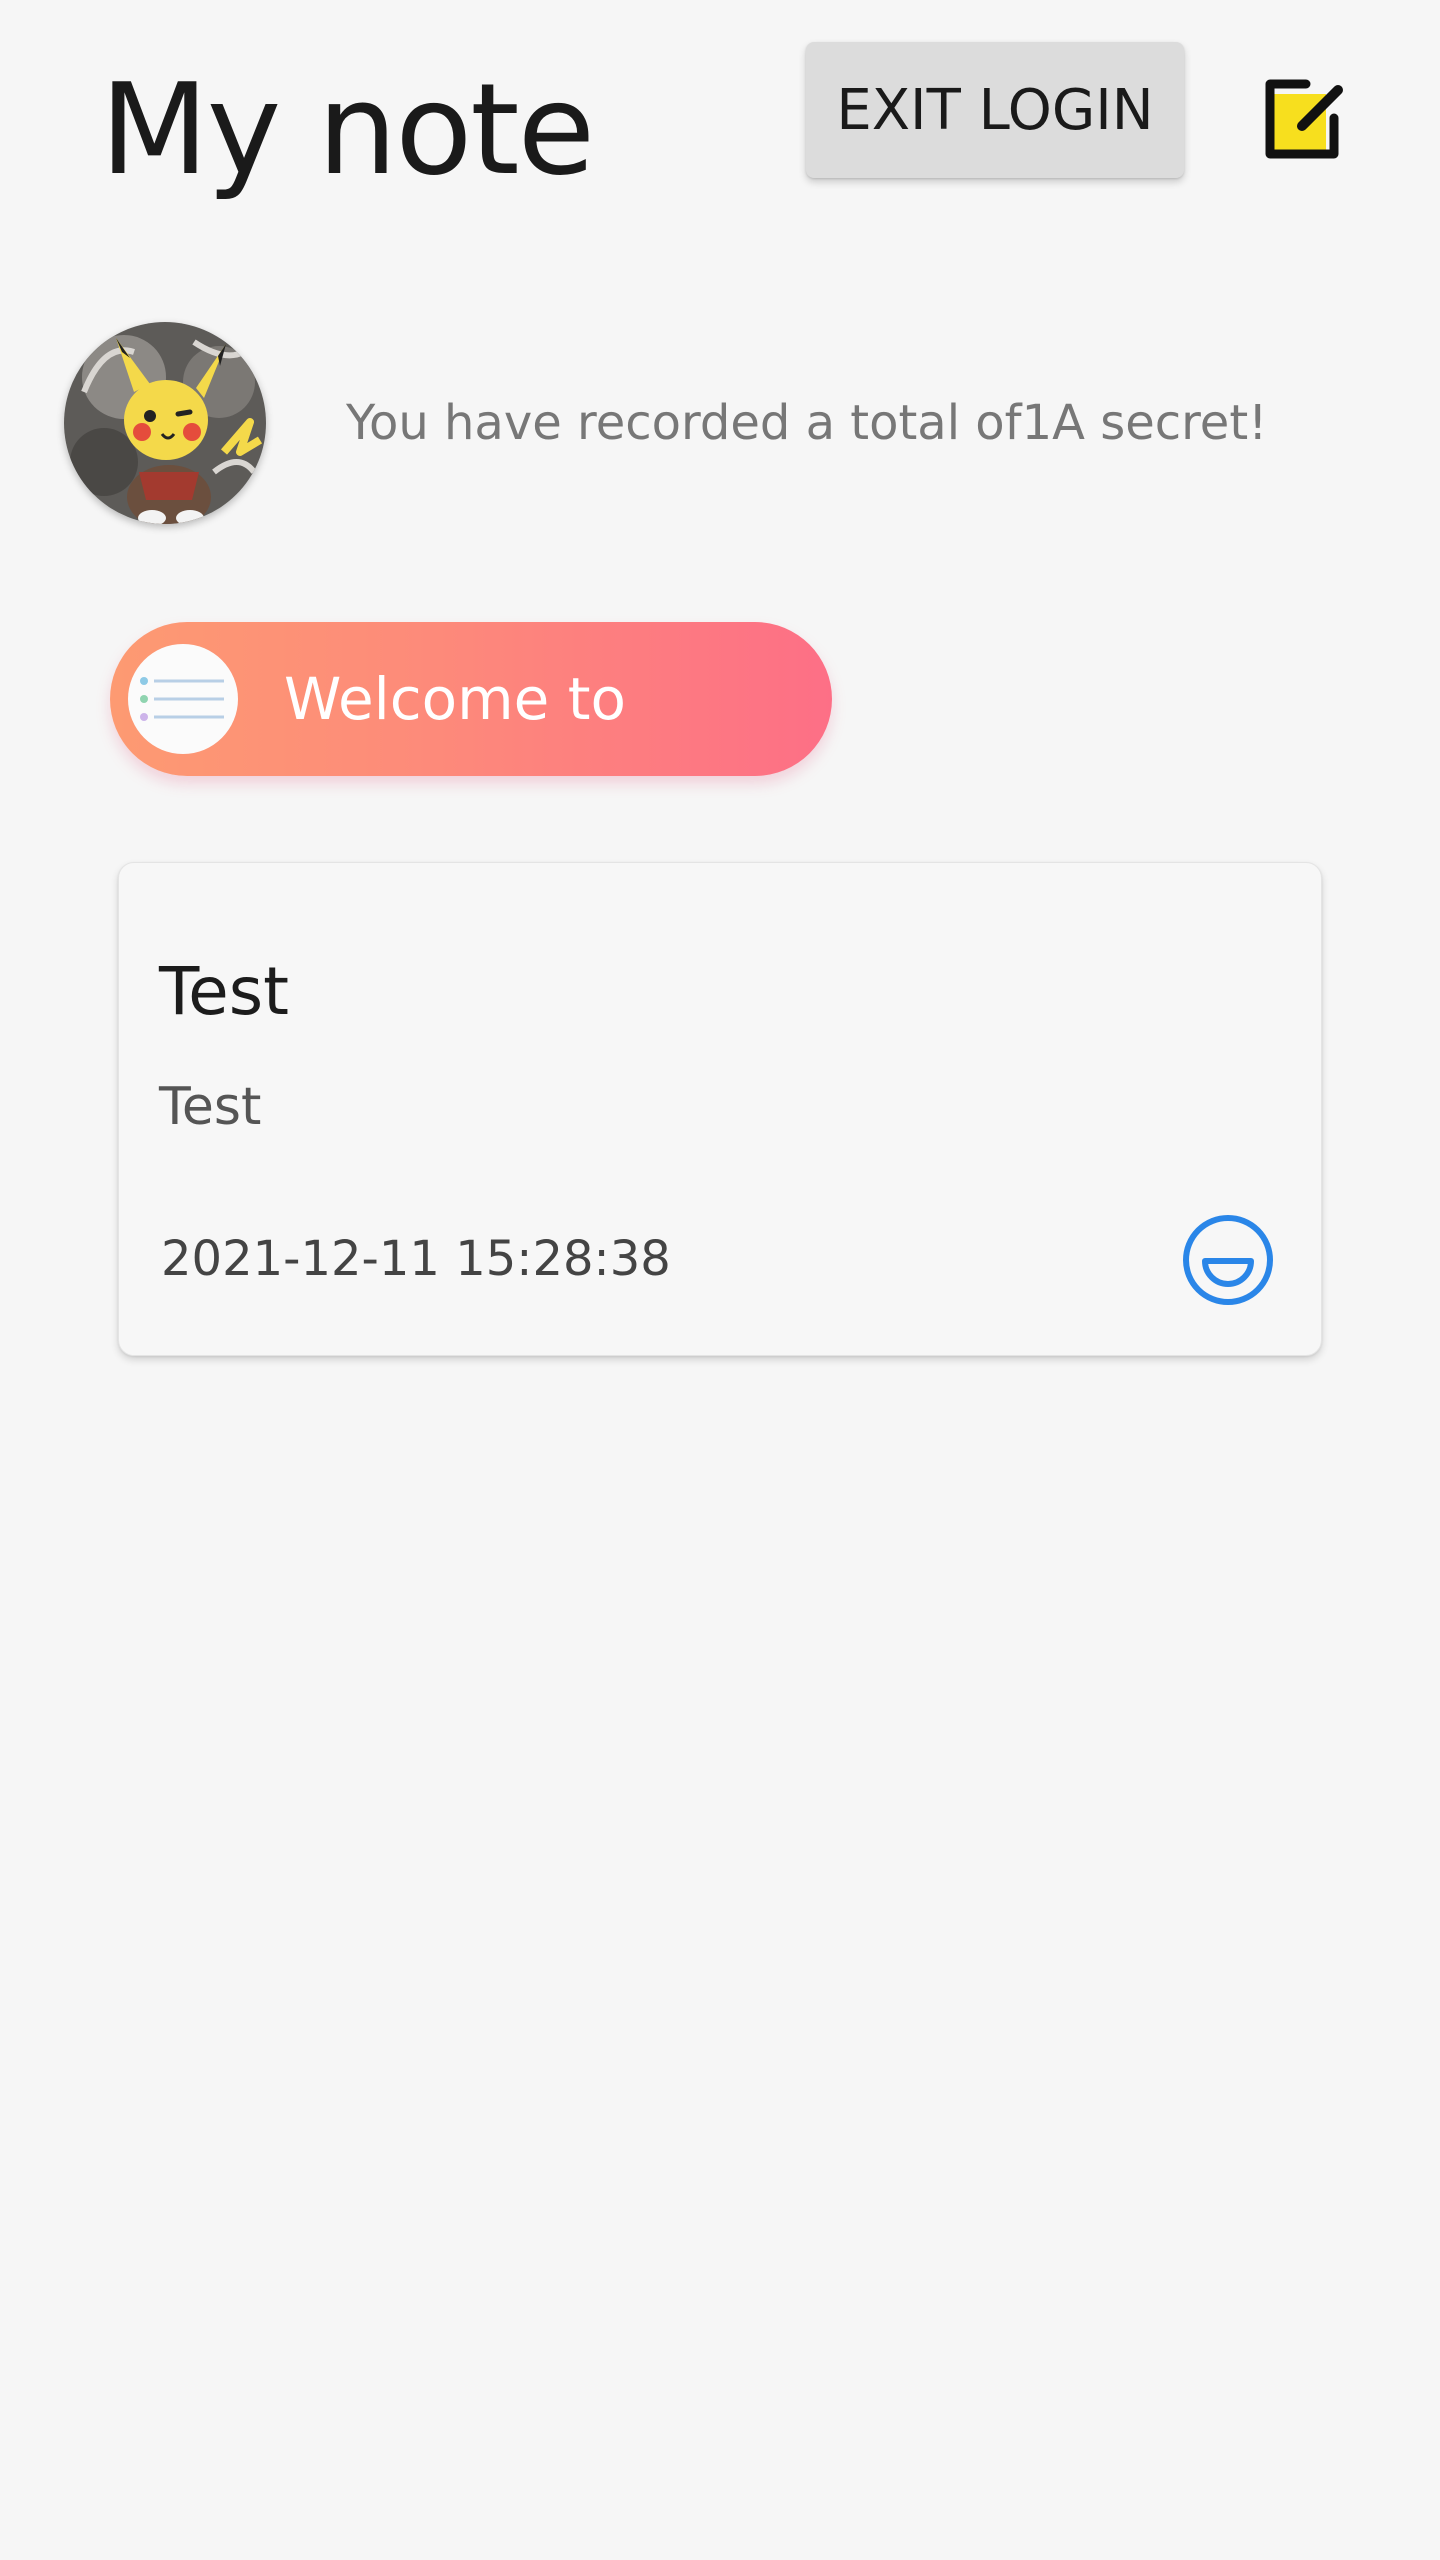 Image resolution: width=1440 pixels, height=2560 pixels. Describe the element at coordinates (165, 423) in the screenshot. I see `avatar` at that location.